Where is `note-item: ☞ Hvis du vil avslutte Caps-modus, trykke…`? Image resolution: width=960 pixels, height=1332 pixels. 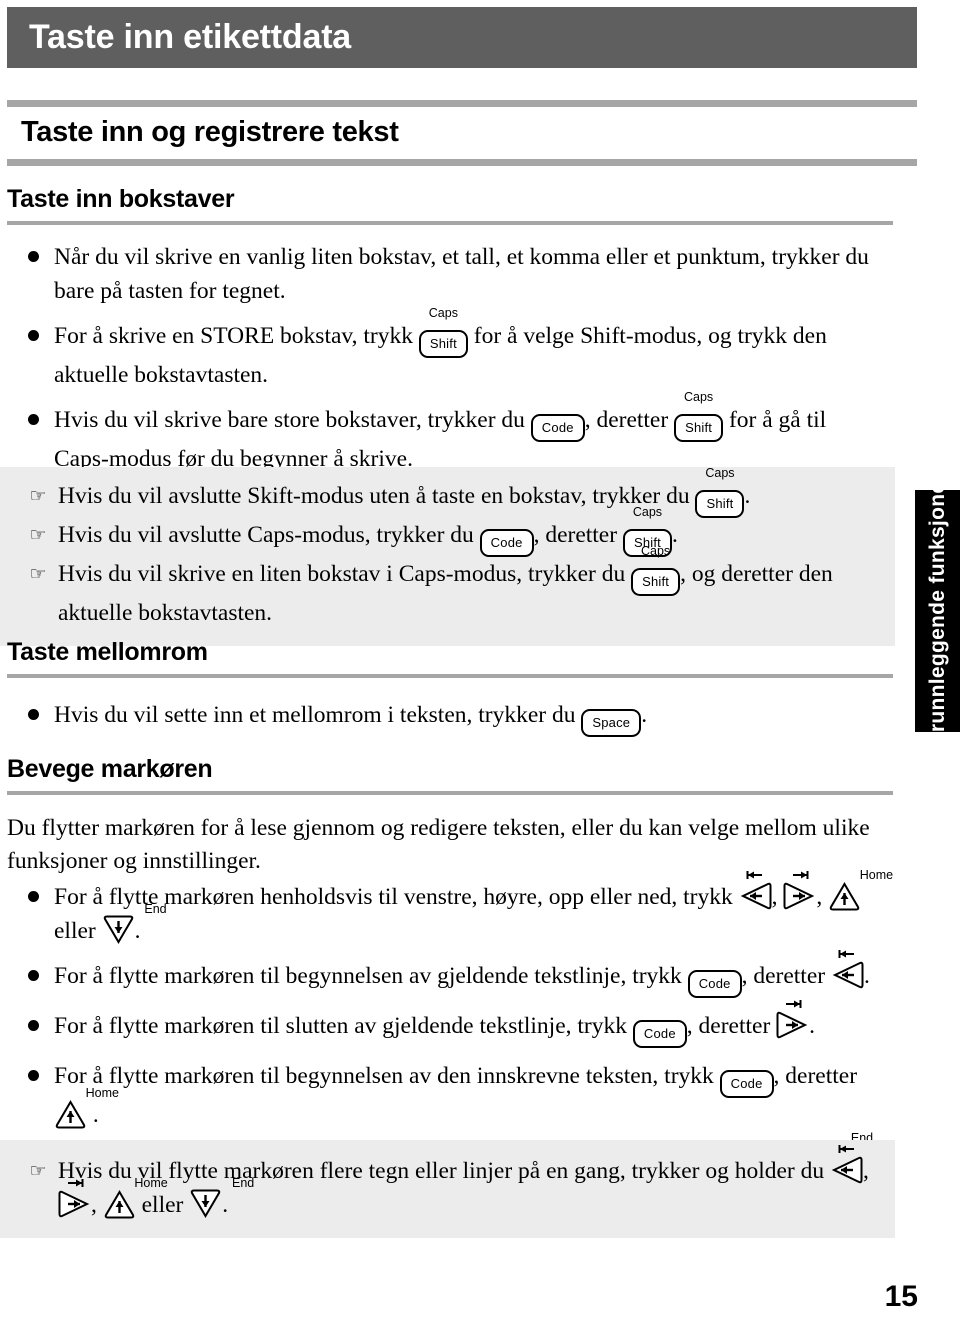 note-item: ☞ Hvis du vil avslutte Caps-modus, trykke… is located at coordinates (445, 531).